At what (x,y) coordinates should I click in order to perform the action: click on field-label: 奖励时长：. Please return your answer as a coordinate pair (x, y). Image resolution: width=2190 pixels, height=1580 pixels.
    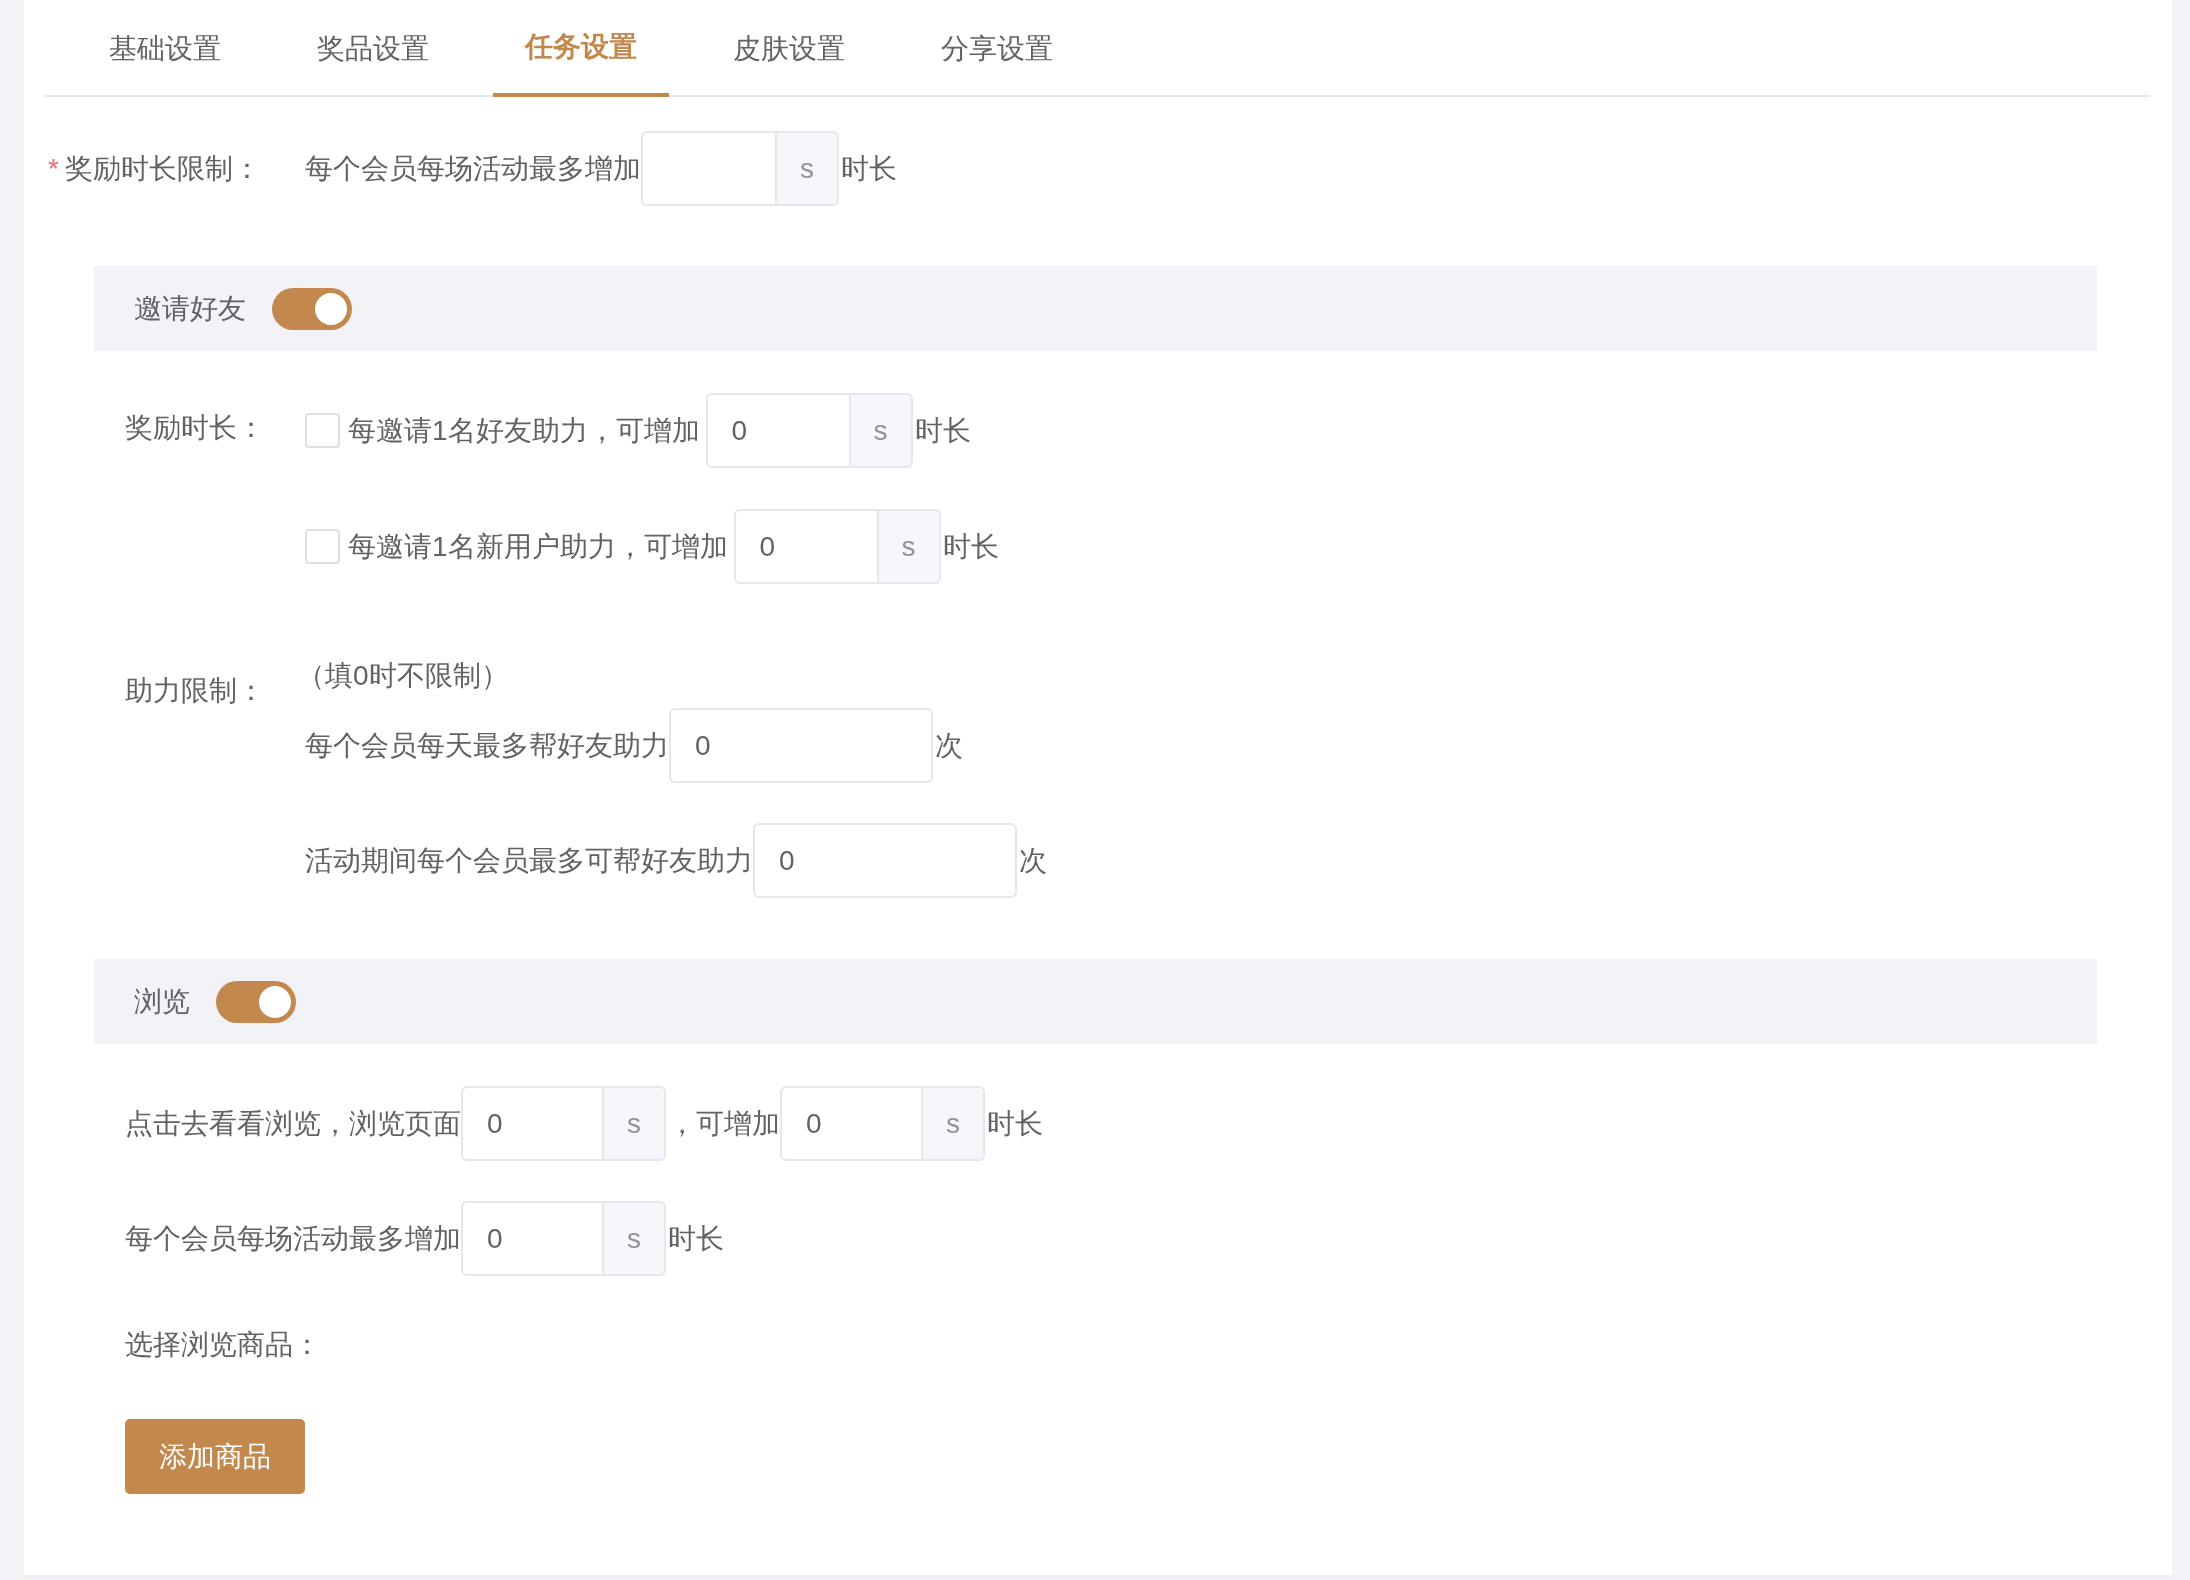
    Looking at the image, I should click on (195, 427).